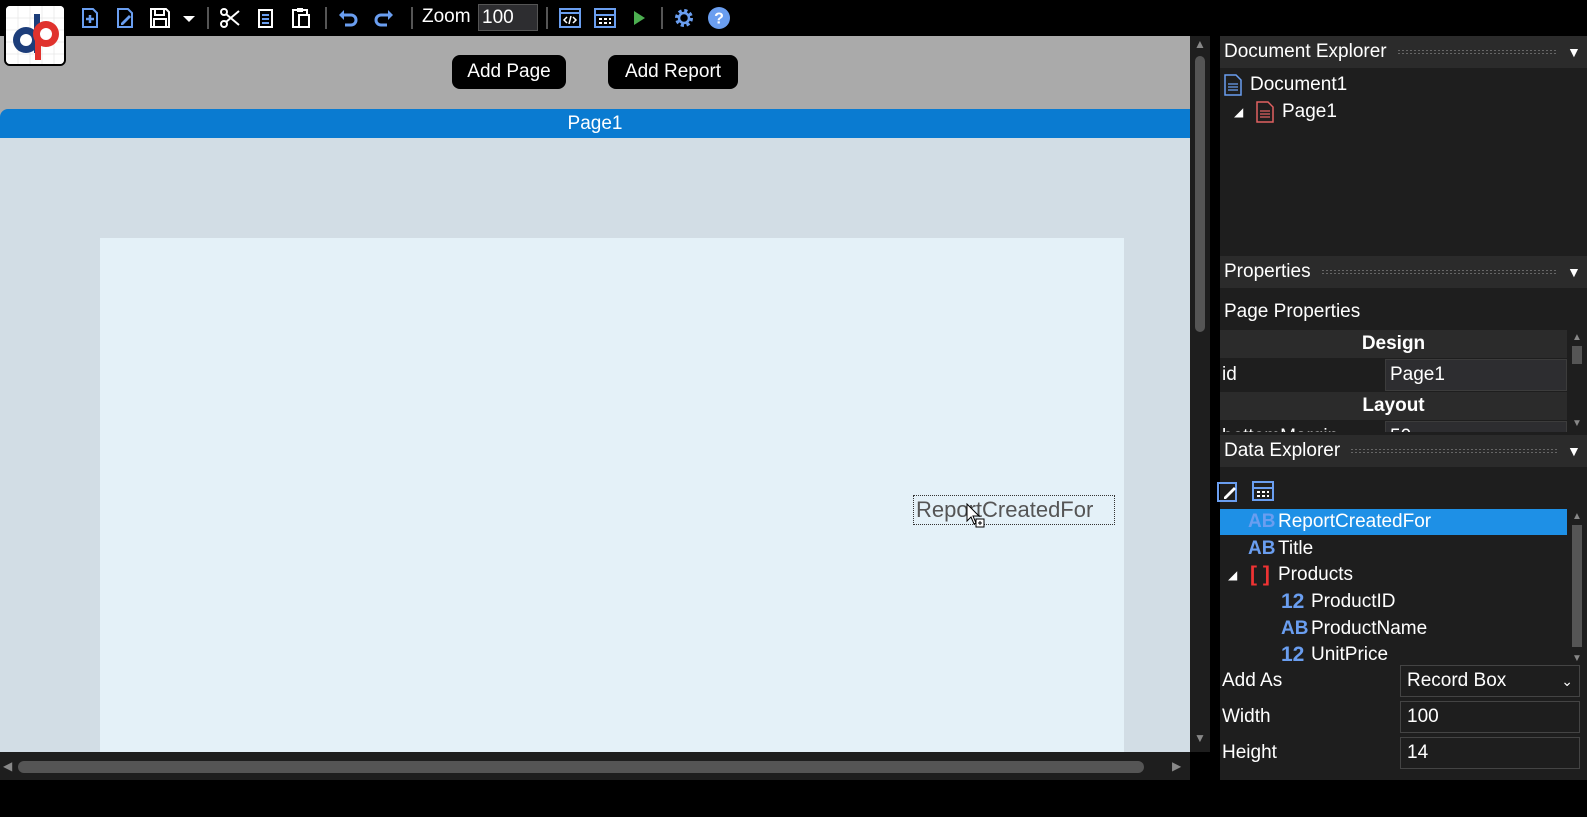 This screenshot has height=817, width=1587. I want to click on add-as-select: Record Box ⌄, so click(1490, 681).